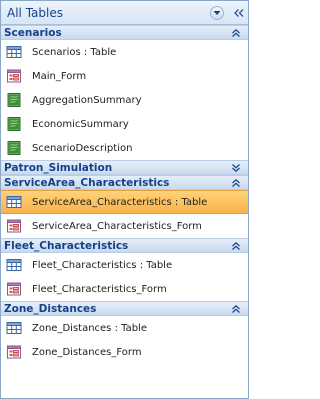 The height and width of the screenshot is (399, 320). I want to click on pane-title: All Tables, so click(35, 12).